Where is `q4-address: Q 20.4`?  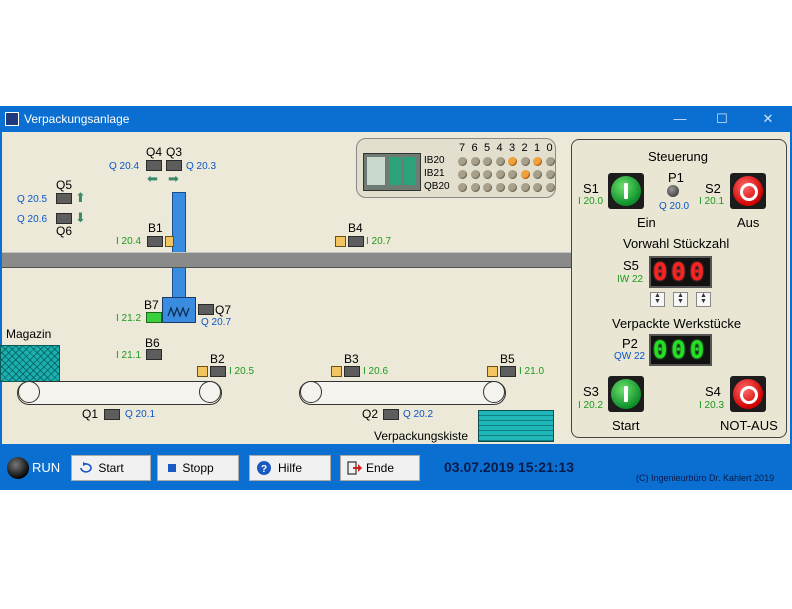 q4-address: Q 20.4 is located at coordinates (124, 166).